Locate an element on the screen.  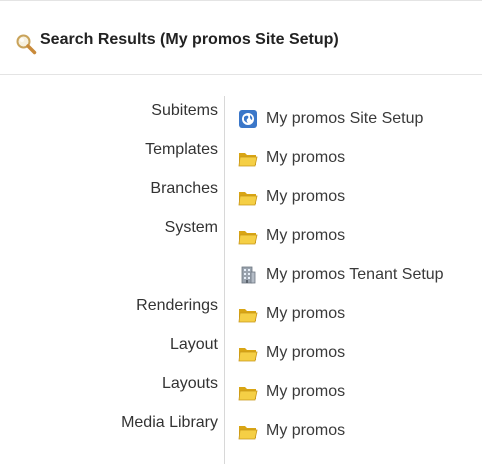
result-category-label: Layouts is located at coordinates (189, 383).